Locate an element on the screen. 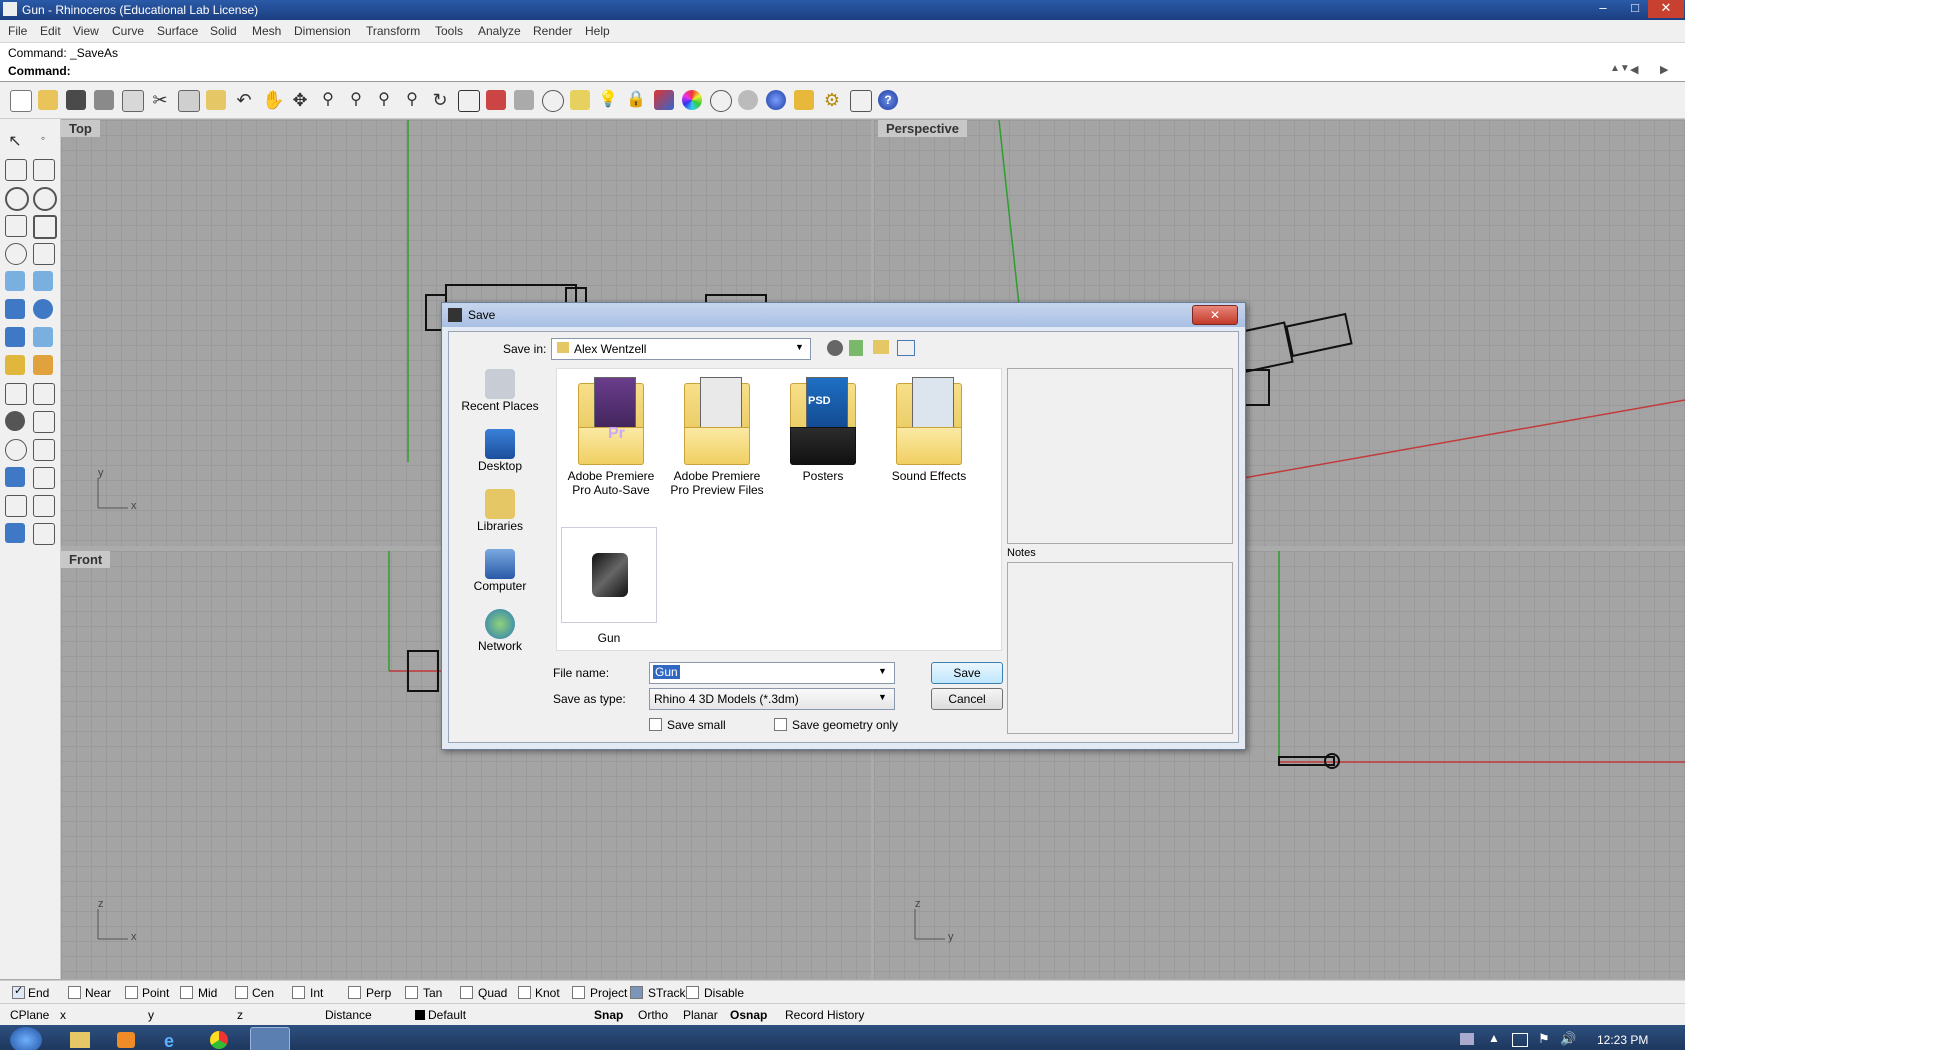 This screenshot has width=1950, height=1050. tray-network-icon is located at coordinates (1467, 1039).